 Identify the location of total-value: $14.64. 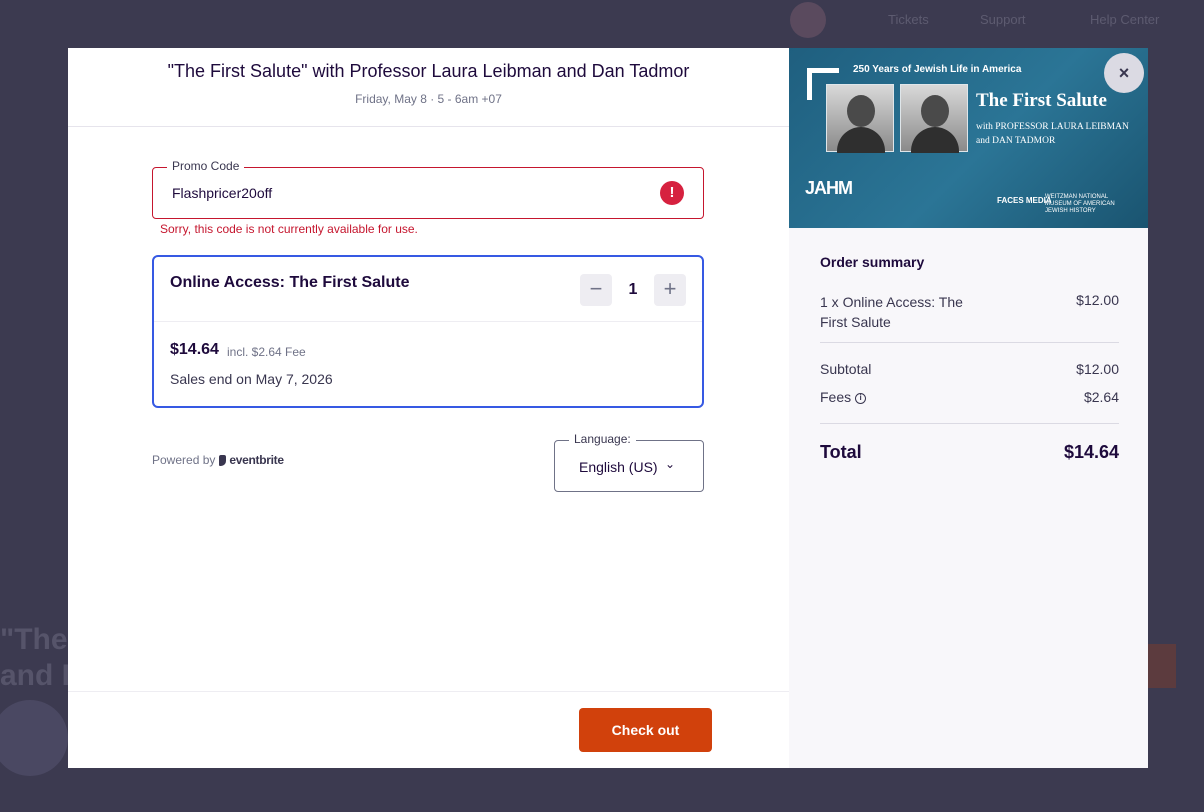
(1091, 452).